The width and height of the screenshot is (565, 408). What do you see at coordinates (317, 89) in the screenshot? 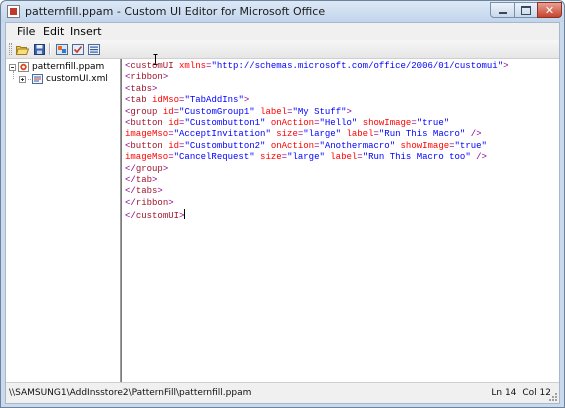
I see `code-line: <tabs>` at bounding box center [317, 89].